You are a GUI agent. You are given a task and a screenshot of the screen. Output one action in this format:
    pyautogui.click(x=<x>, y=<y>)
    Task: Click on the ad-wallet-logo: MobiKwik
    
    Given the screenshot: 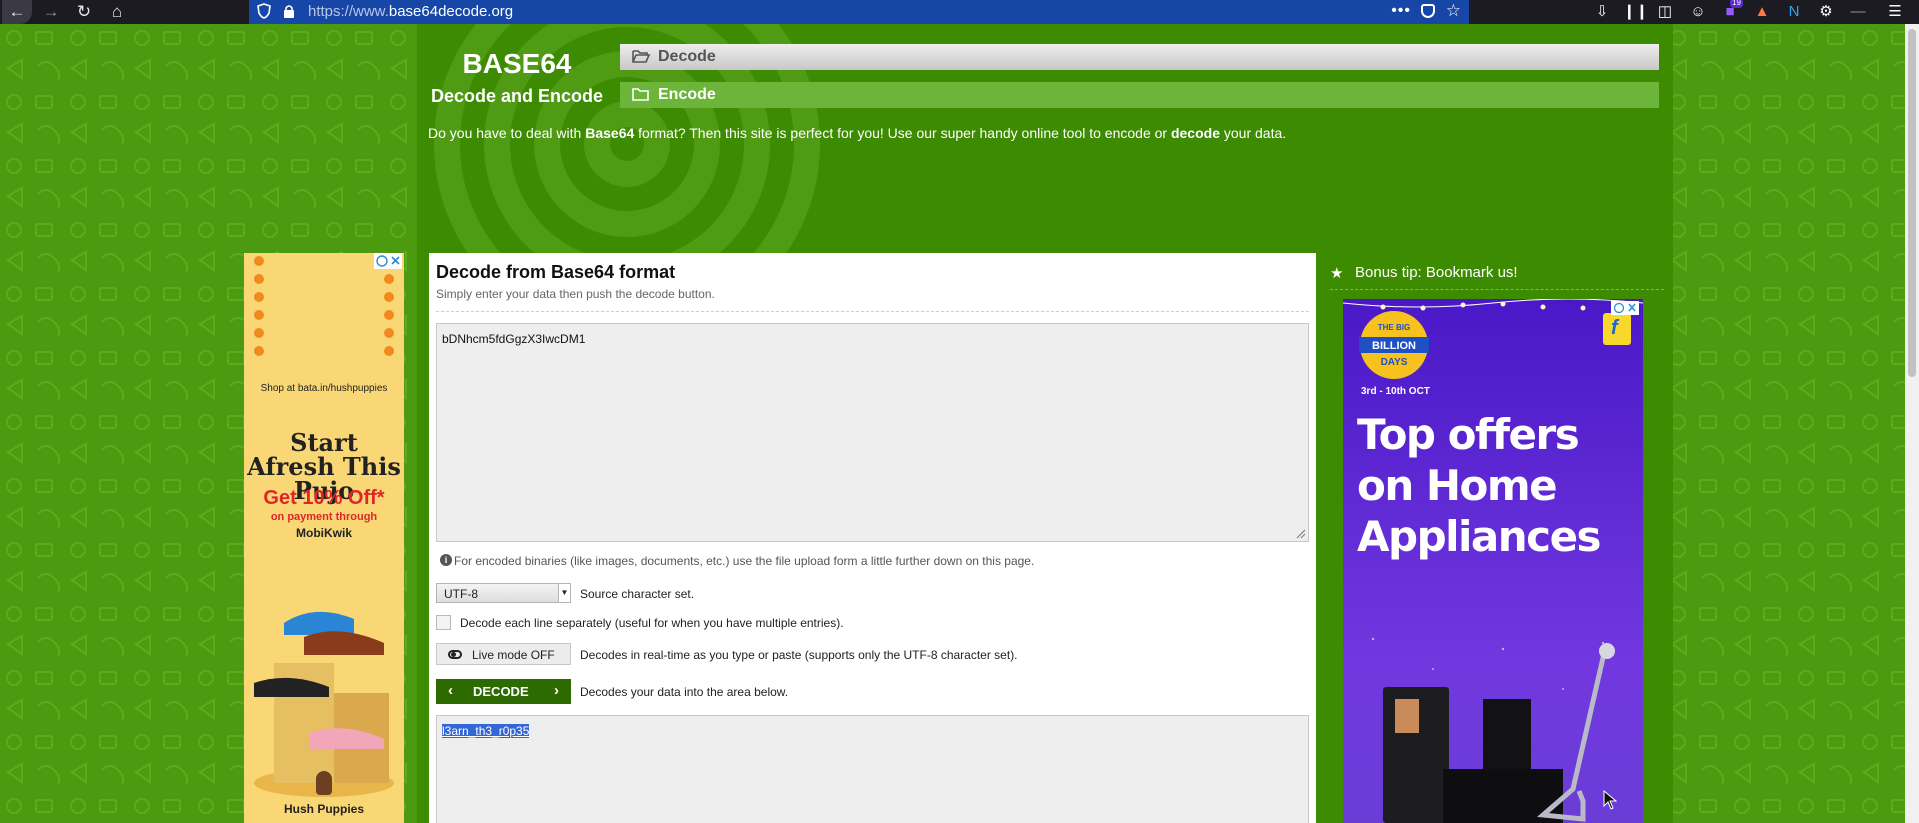 What is the action you would take?
    pyautogui.click(x=324, y=533)
    